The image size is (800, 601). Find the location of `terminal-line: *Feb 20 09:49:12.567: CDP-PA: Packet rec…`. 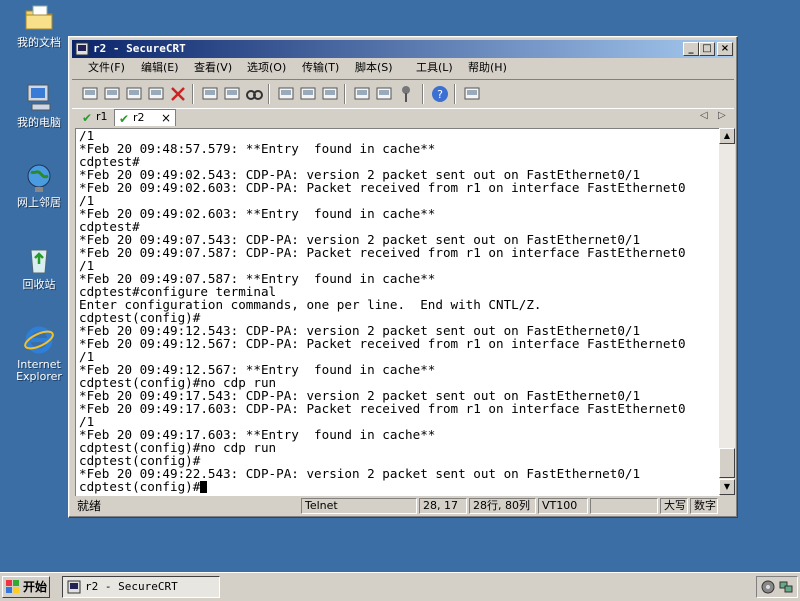

terminal-line: *Feb 20 09:49:12.567: CDP-PA: Packet rec… is located at coordinates (382, 343).